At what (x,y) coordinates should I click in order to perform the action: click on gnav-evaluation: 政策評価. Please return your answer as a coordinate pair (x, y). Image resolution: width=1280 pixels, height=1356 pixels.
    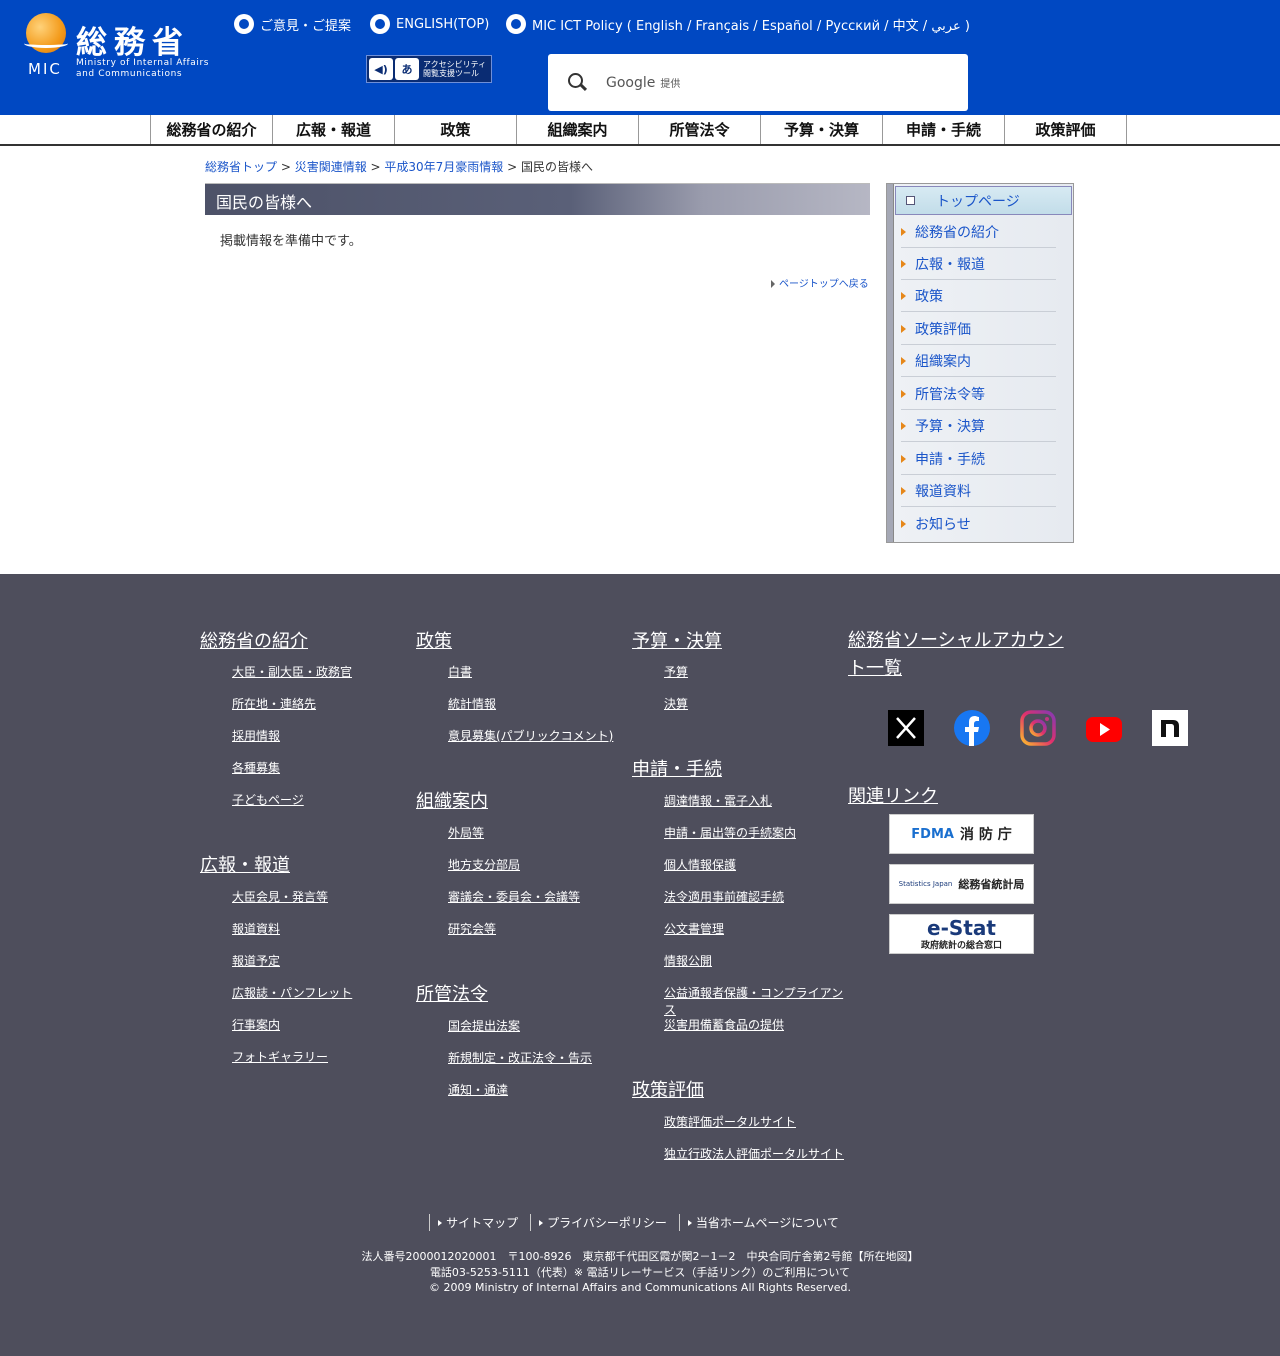
    Looking at the image, I should click on (1066, 129).